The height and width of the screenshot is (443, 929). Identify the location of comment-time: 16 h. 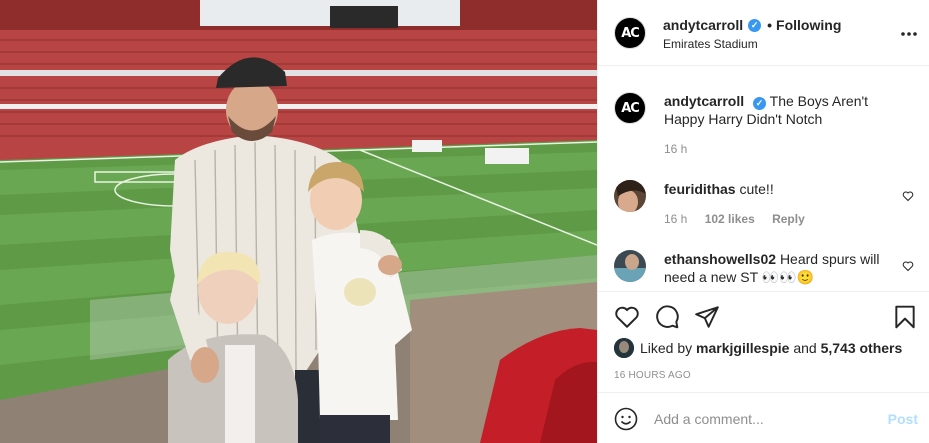
(675, 219).